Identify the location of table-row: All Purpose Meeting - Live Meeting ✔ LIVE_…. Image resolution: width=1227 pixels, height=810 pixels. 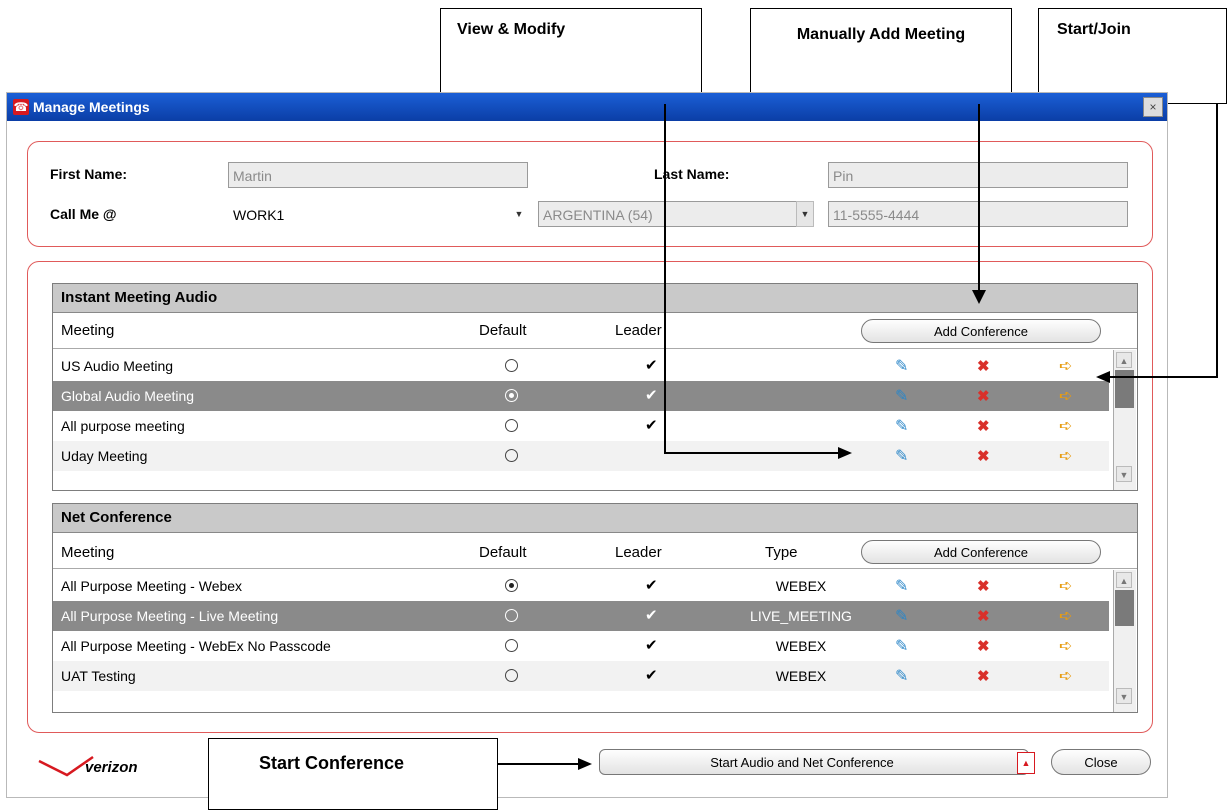
(581, 616).